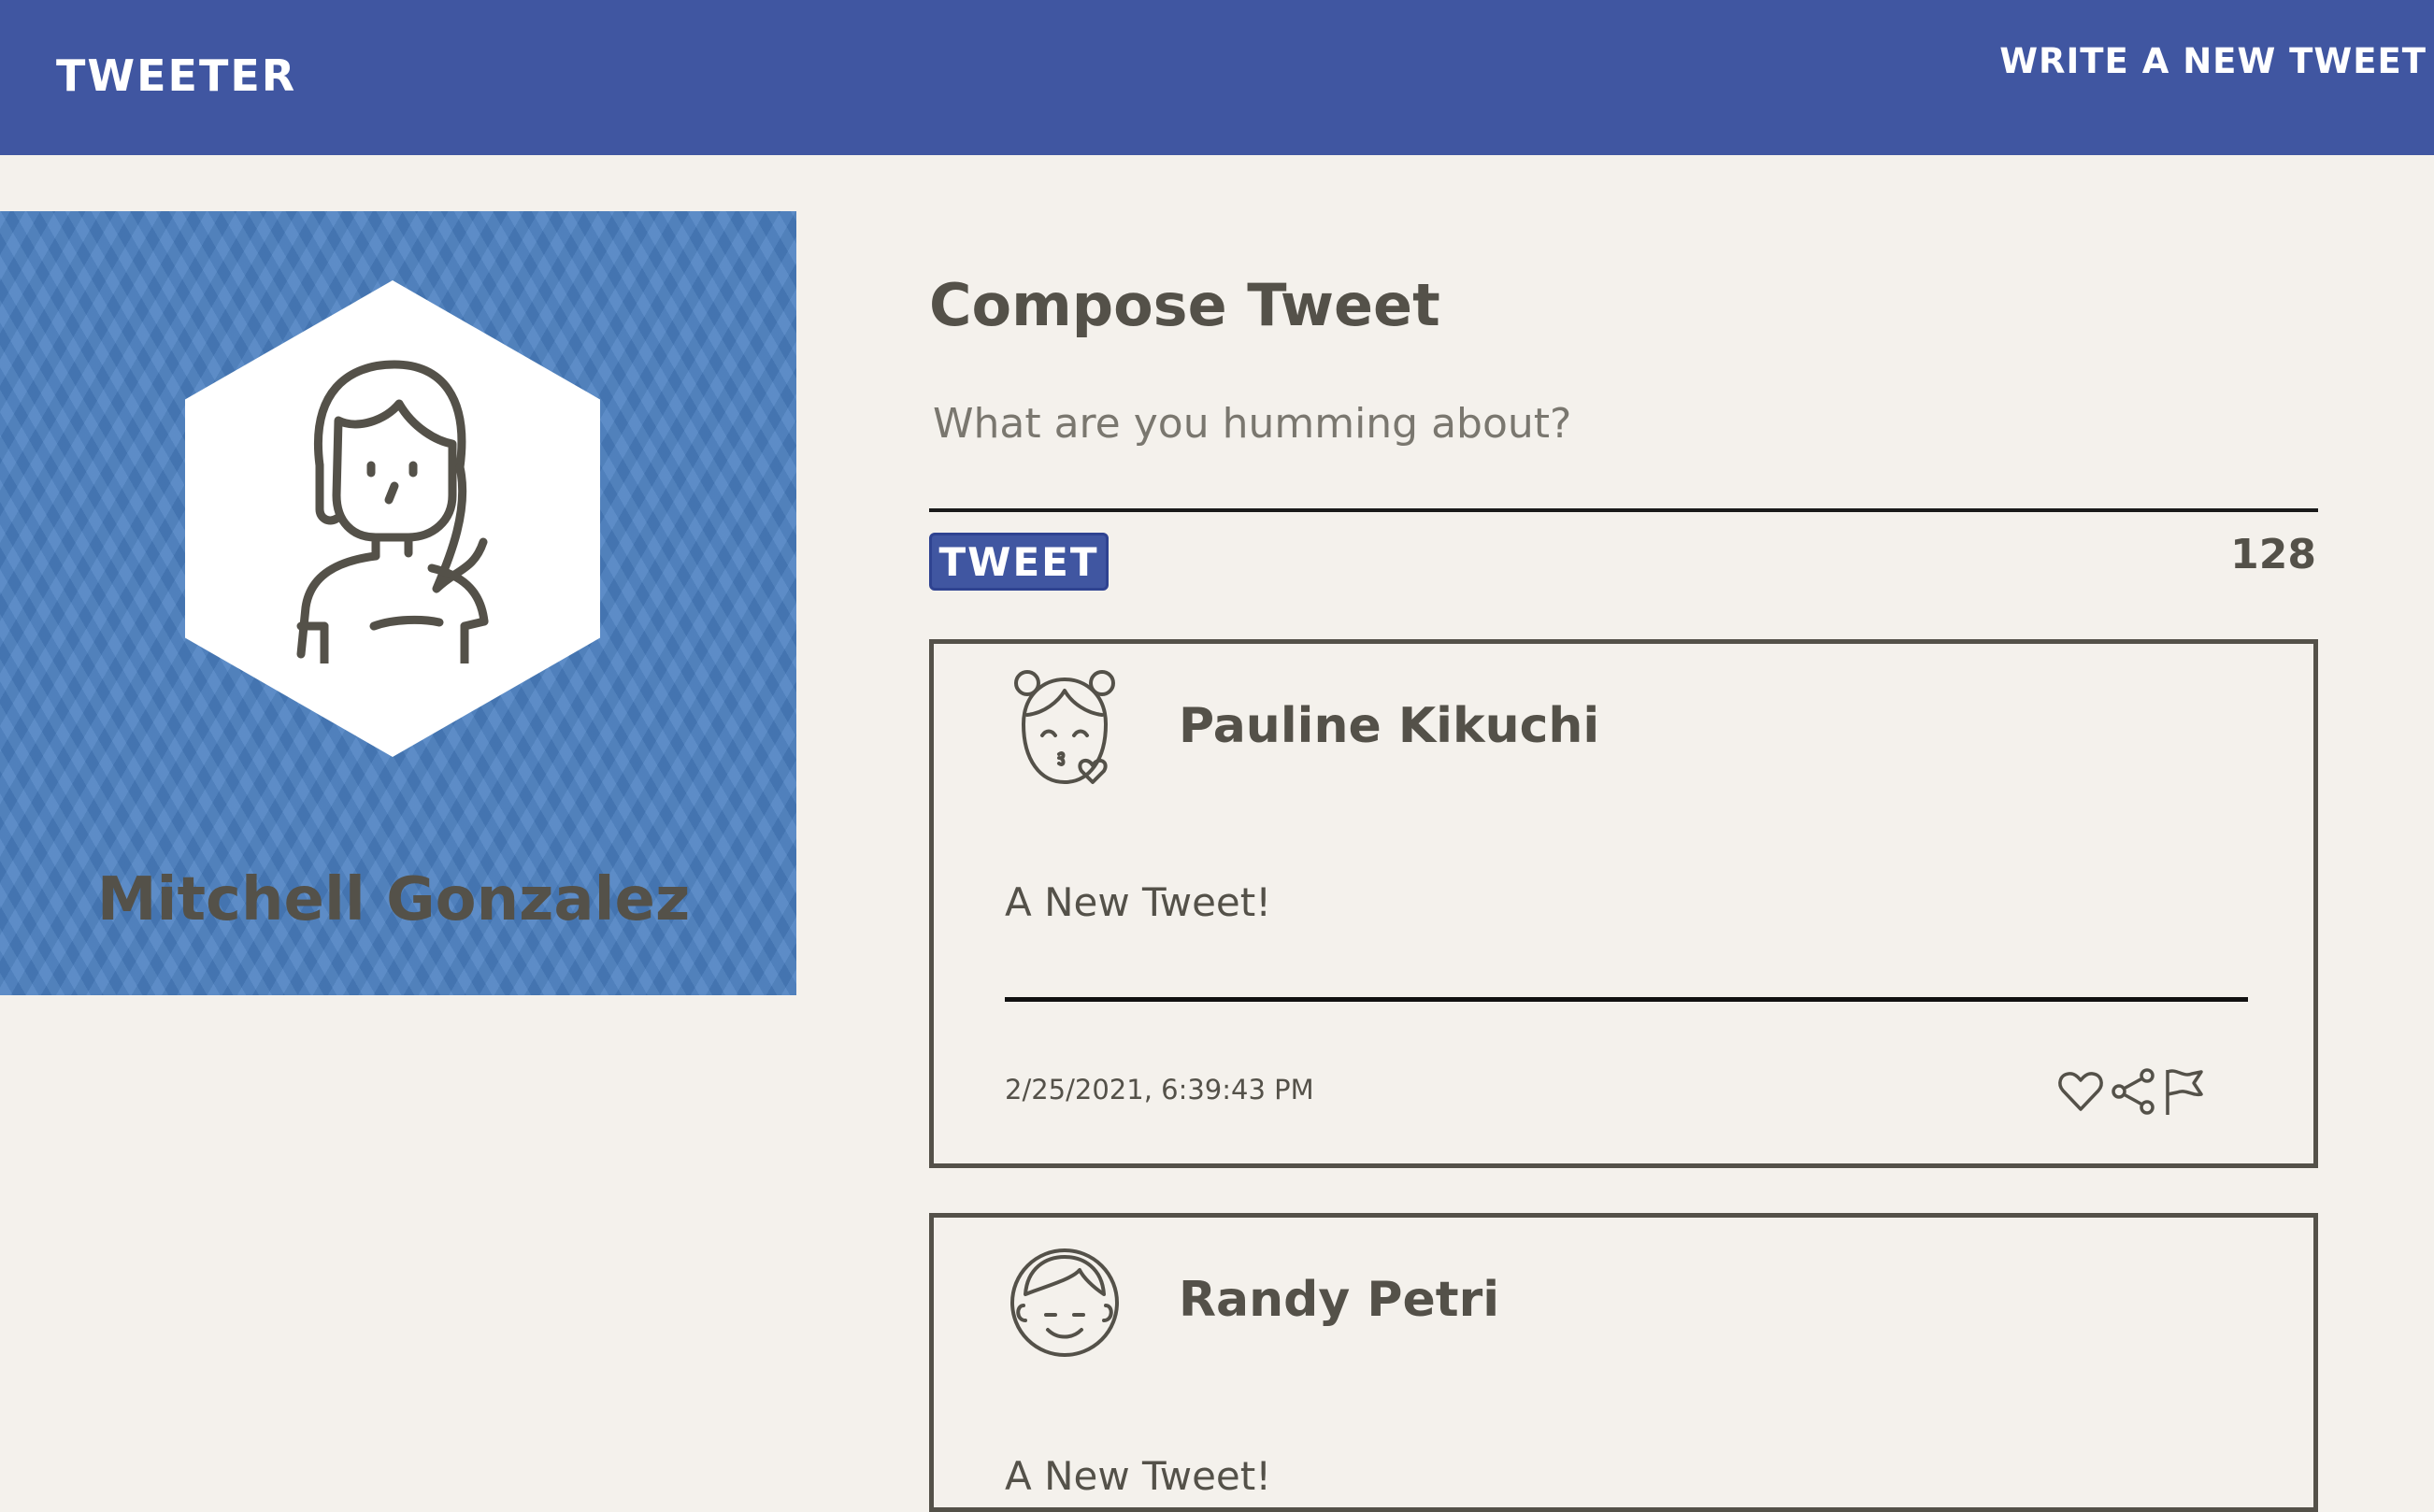 The width and height of the screenshot is (2434, 1512). What do you see at coordinates (1624, 451) in the screenshot?
I see `compose-tweet-input` at bounding box center [1624, 451].